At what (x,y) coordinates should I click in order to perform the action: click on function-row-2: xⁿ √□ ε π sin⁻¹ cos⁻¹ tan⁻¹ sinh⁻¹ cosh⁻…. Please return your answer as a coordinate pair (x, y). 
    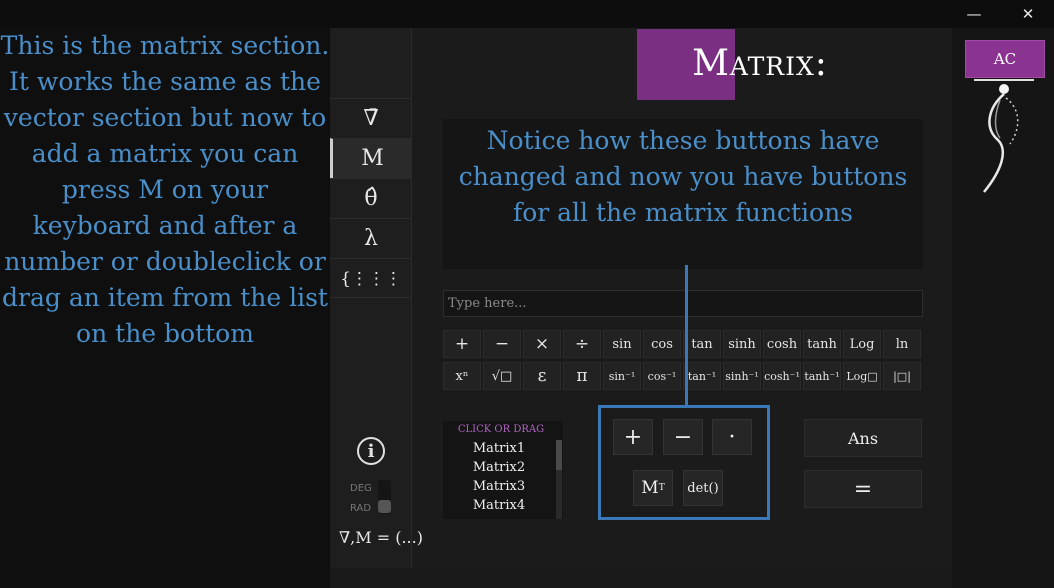
    Looking at the image, I should click on (683, 376).